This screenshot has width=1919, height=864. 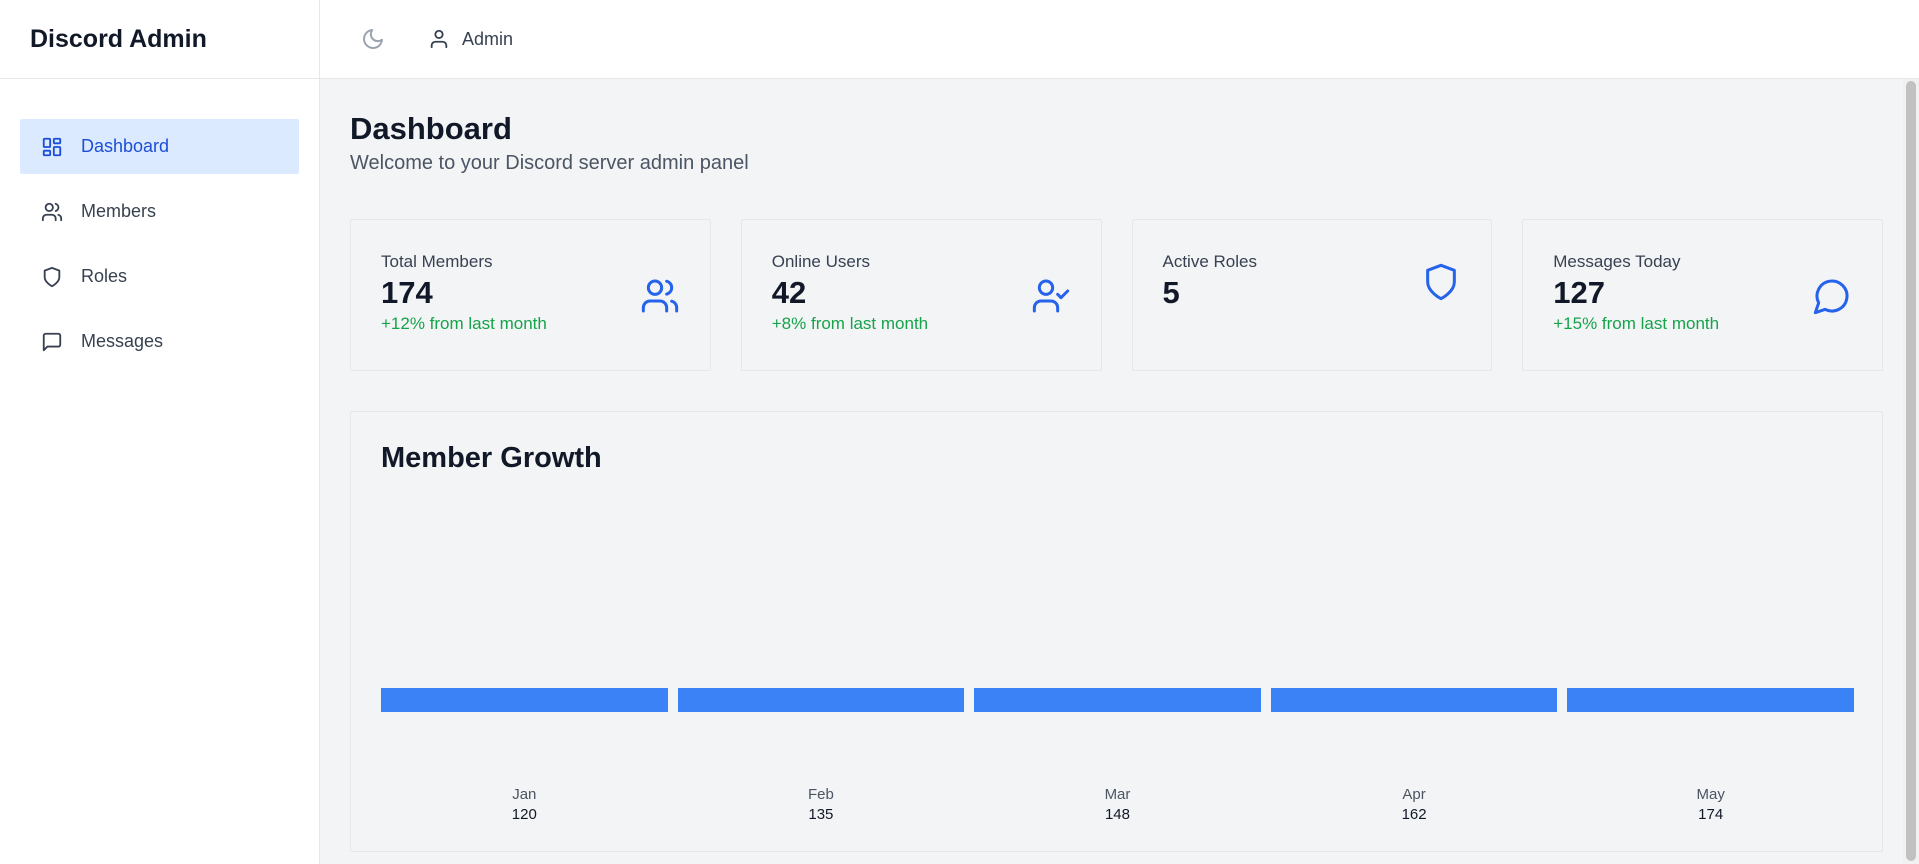 I want to click on sidebar-item-messages: Messages, so click(x=159, y=341).